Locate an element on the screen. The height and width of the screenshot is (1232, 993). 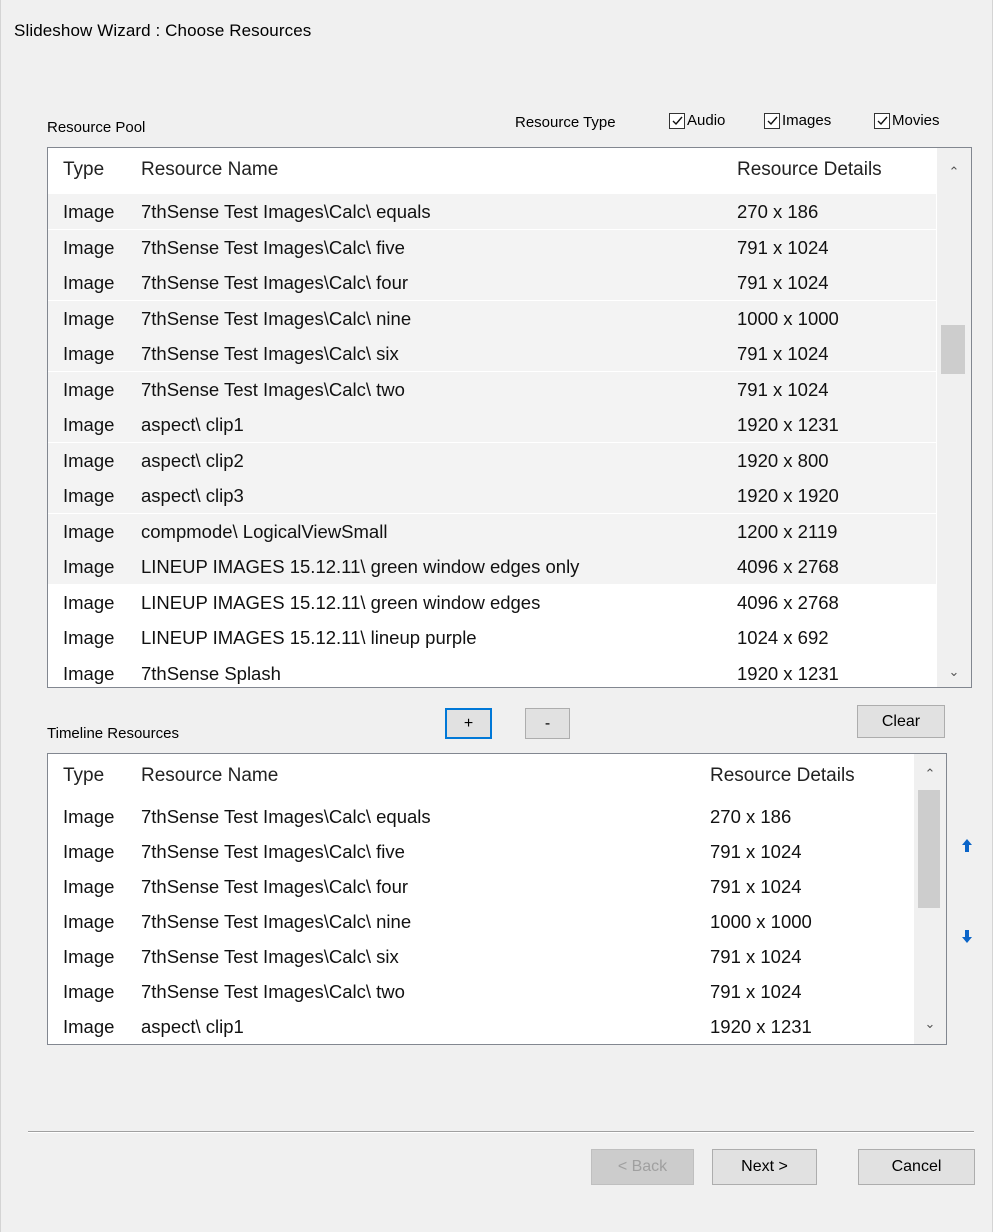
remove-button: - is located at coordinates (547, 723).